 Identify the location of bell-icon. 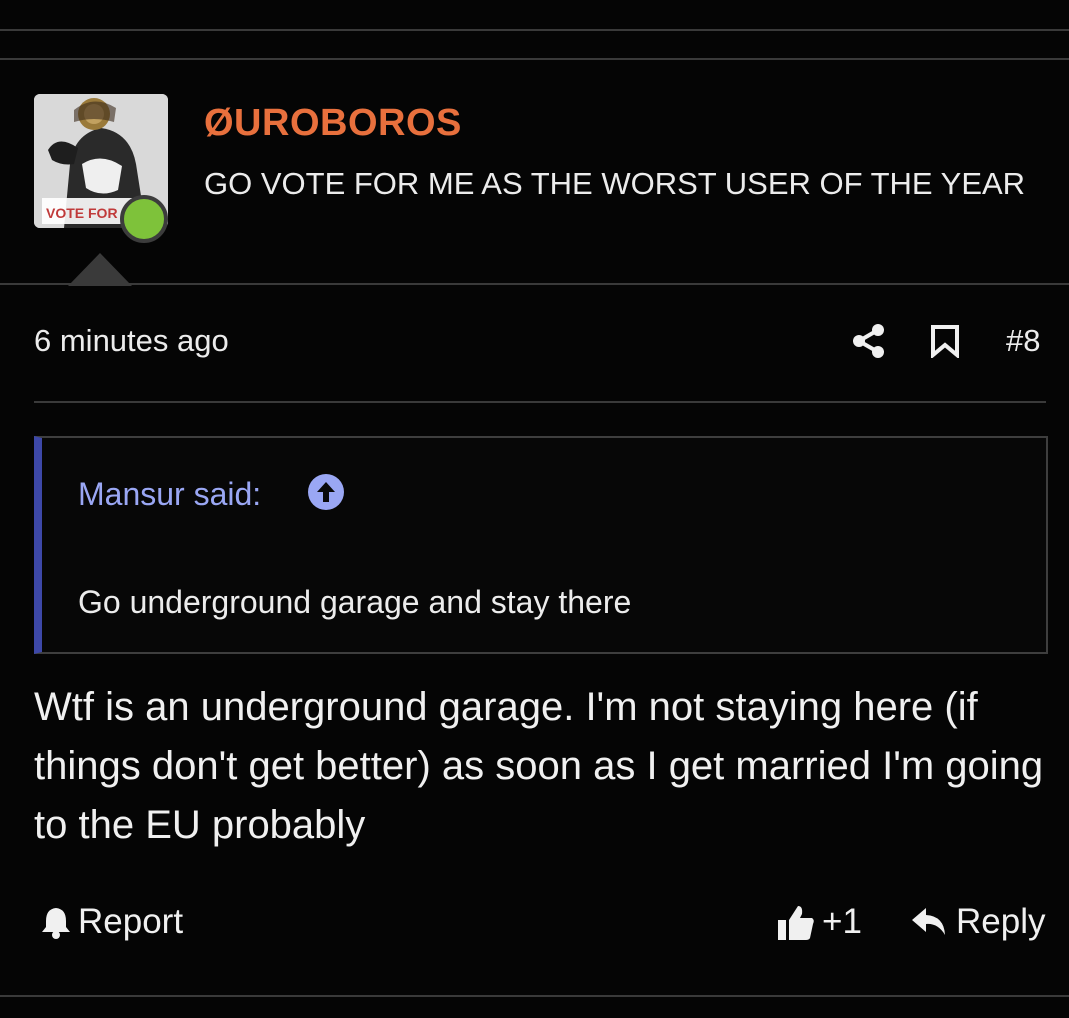
(56, 923).